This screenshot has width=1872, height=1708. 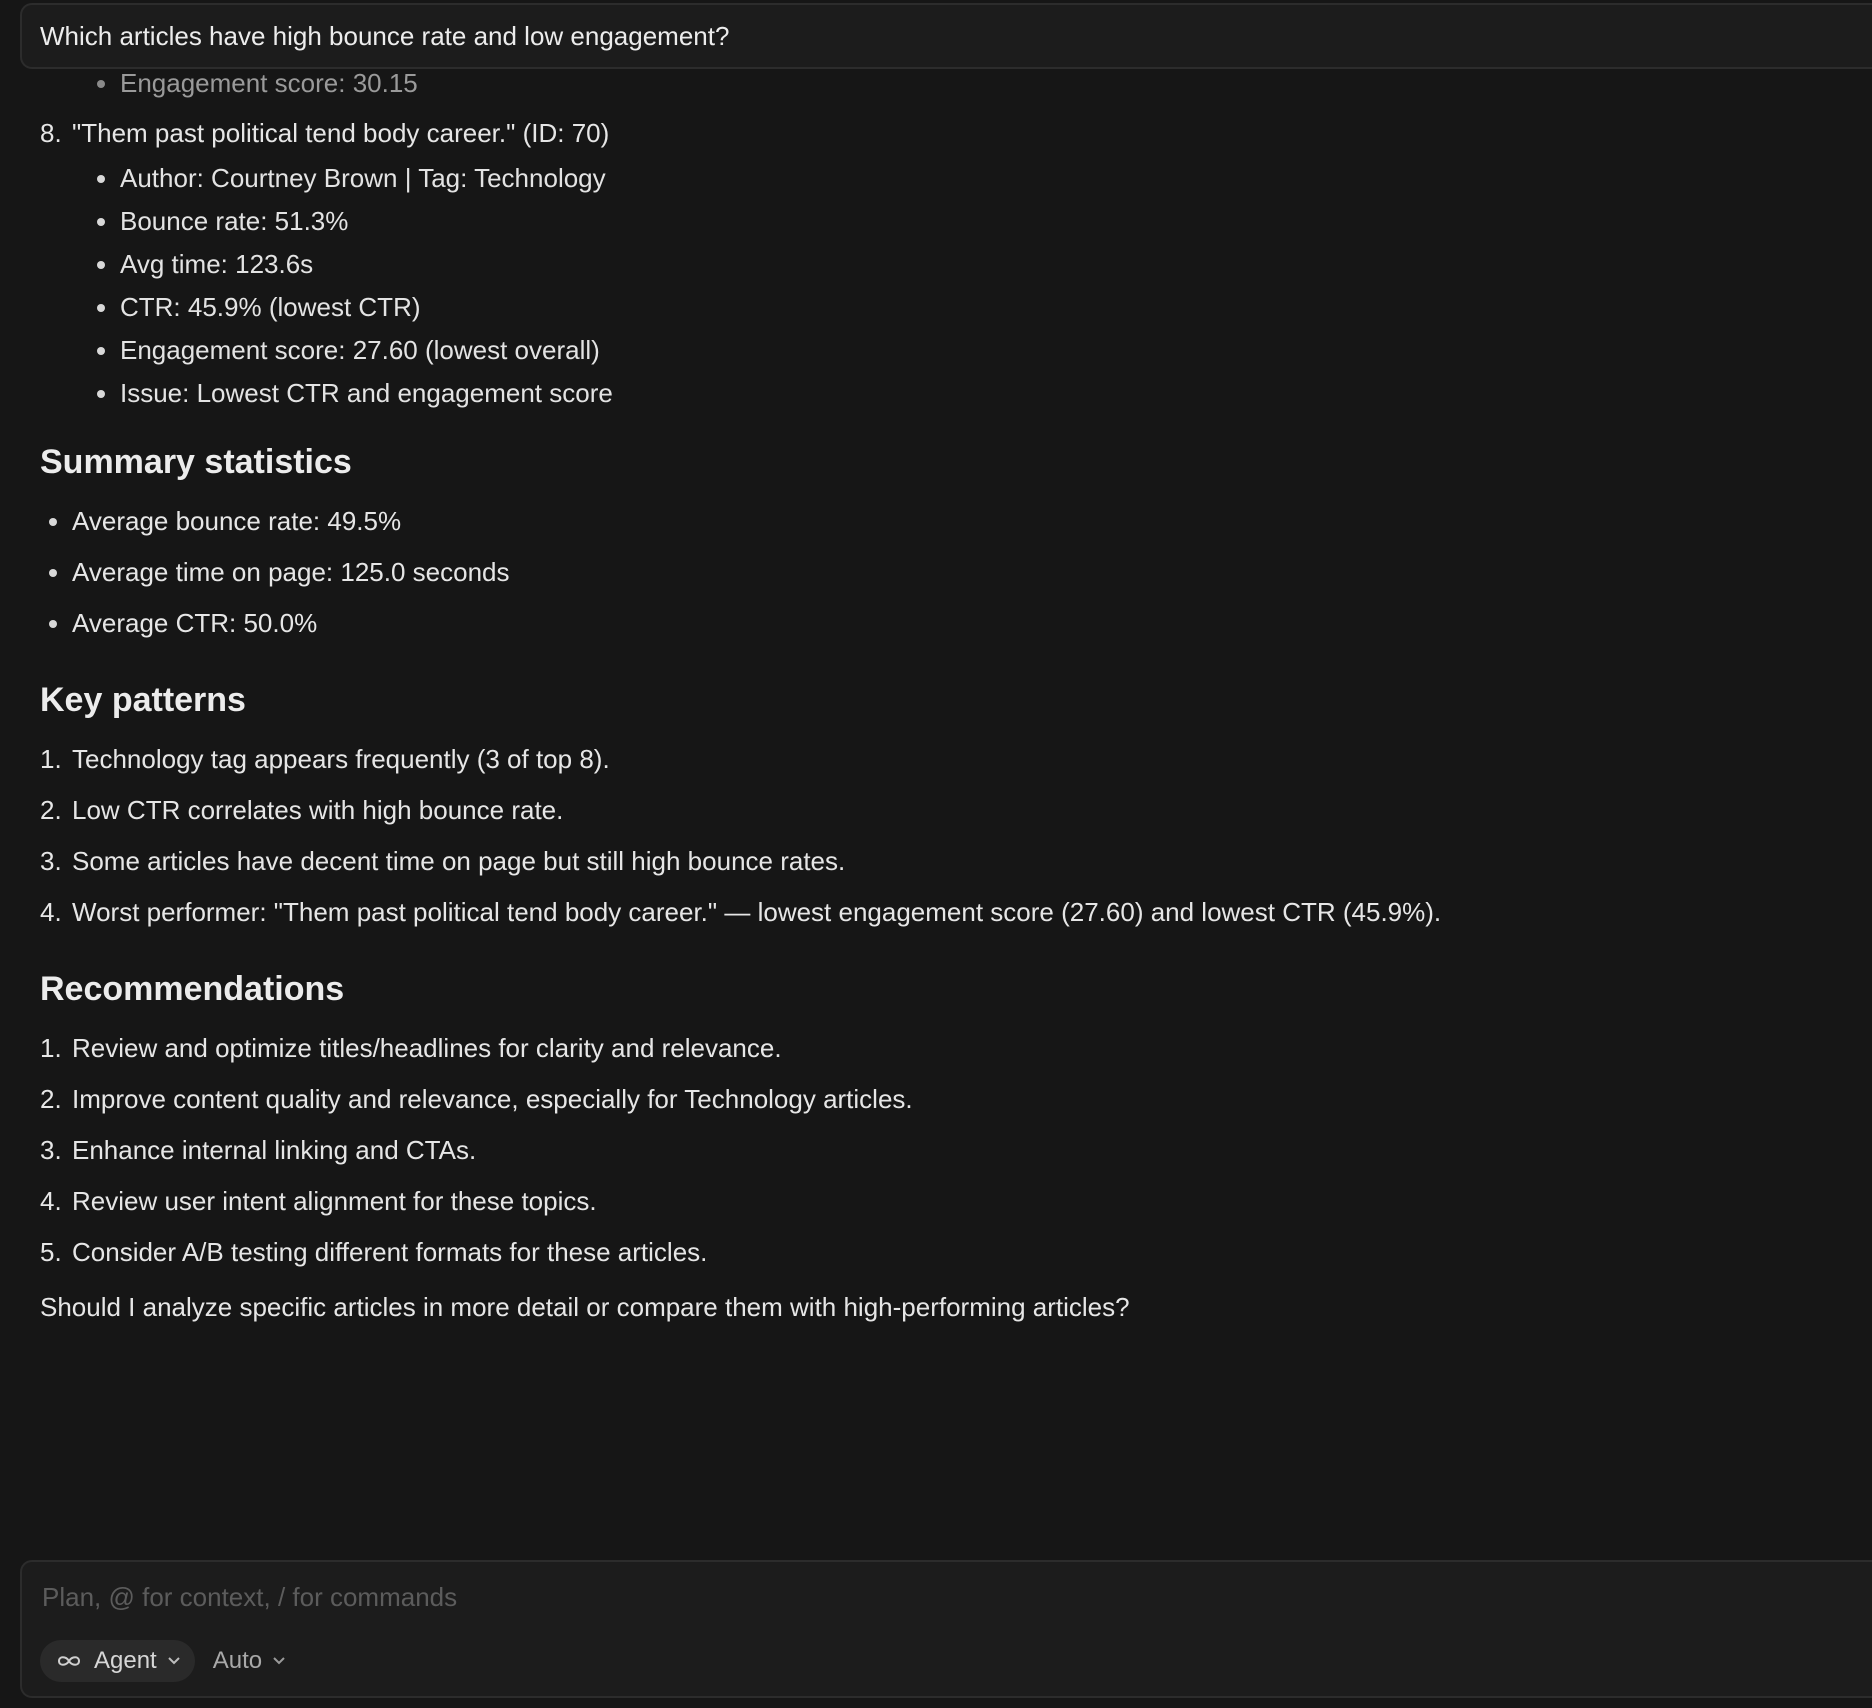 What do you see at coordinates (936, 393) in the screenshot?
I see `detail-issue: Issue: Lowest CTR and engagement score` at bounding box center [936, 393].